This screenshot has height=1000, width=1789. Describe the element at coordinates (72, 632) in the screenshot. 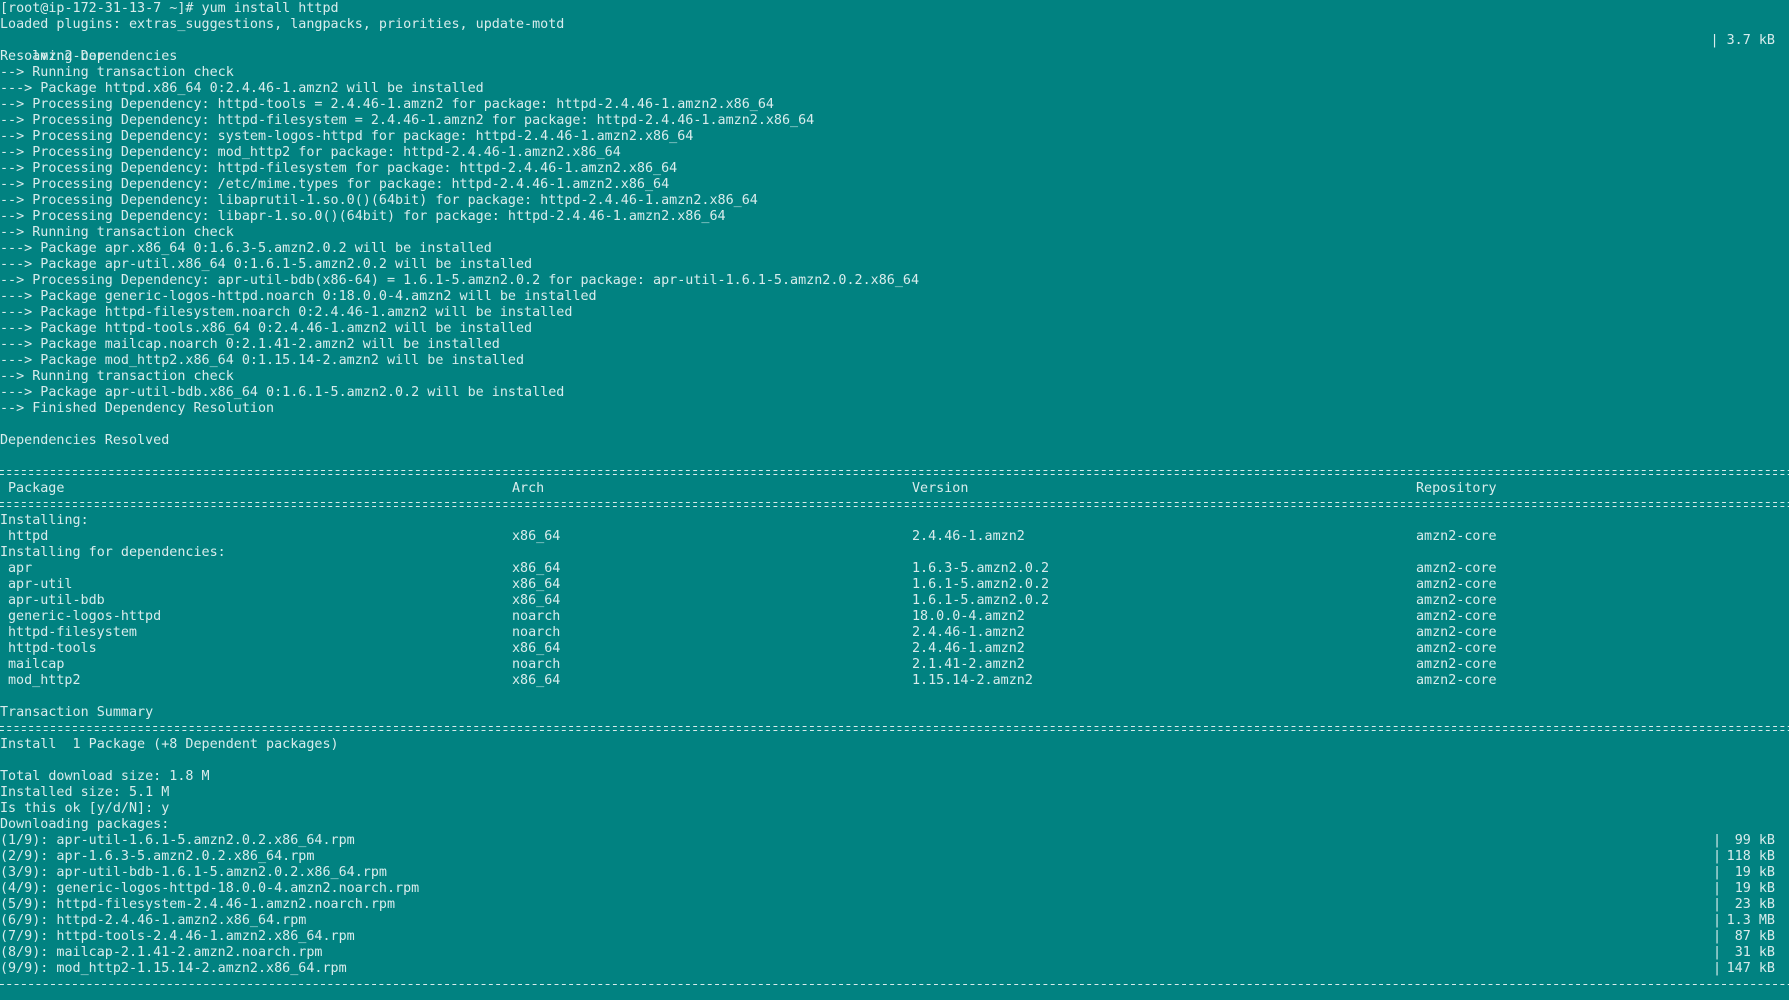

I see `cell-package: httpd-filesystem` at that location.